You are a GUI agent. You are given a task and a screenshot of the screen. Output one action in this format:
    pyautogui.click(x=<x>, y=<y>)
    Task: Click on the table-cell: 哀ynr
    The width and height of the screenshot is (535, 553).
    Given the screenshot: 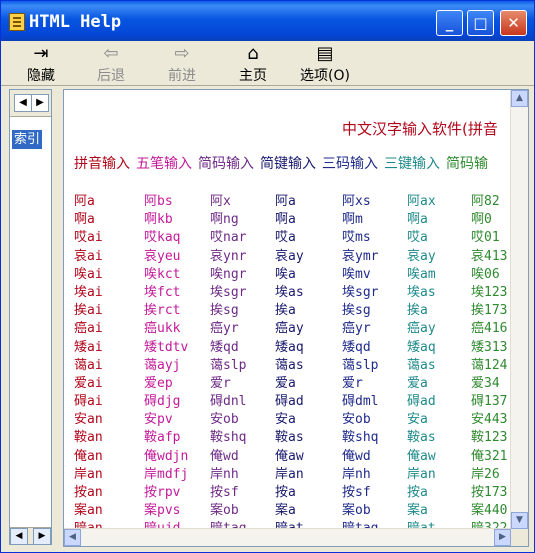 What is the action you would take?
    pyautogui.click(x=228, y=256)
    